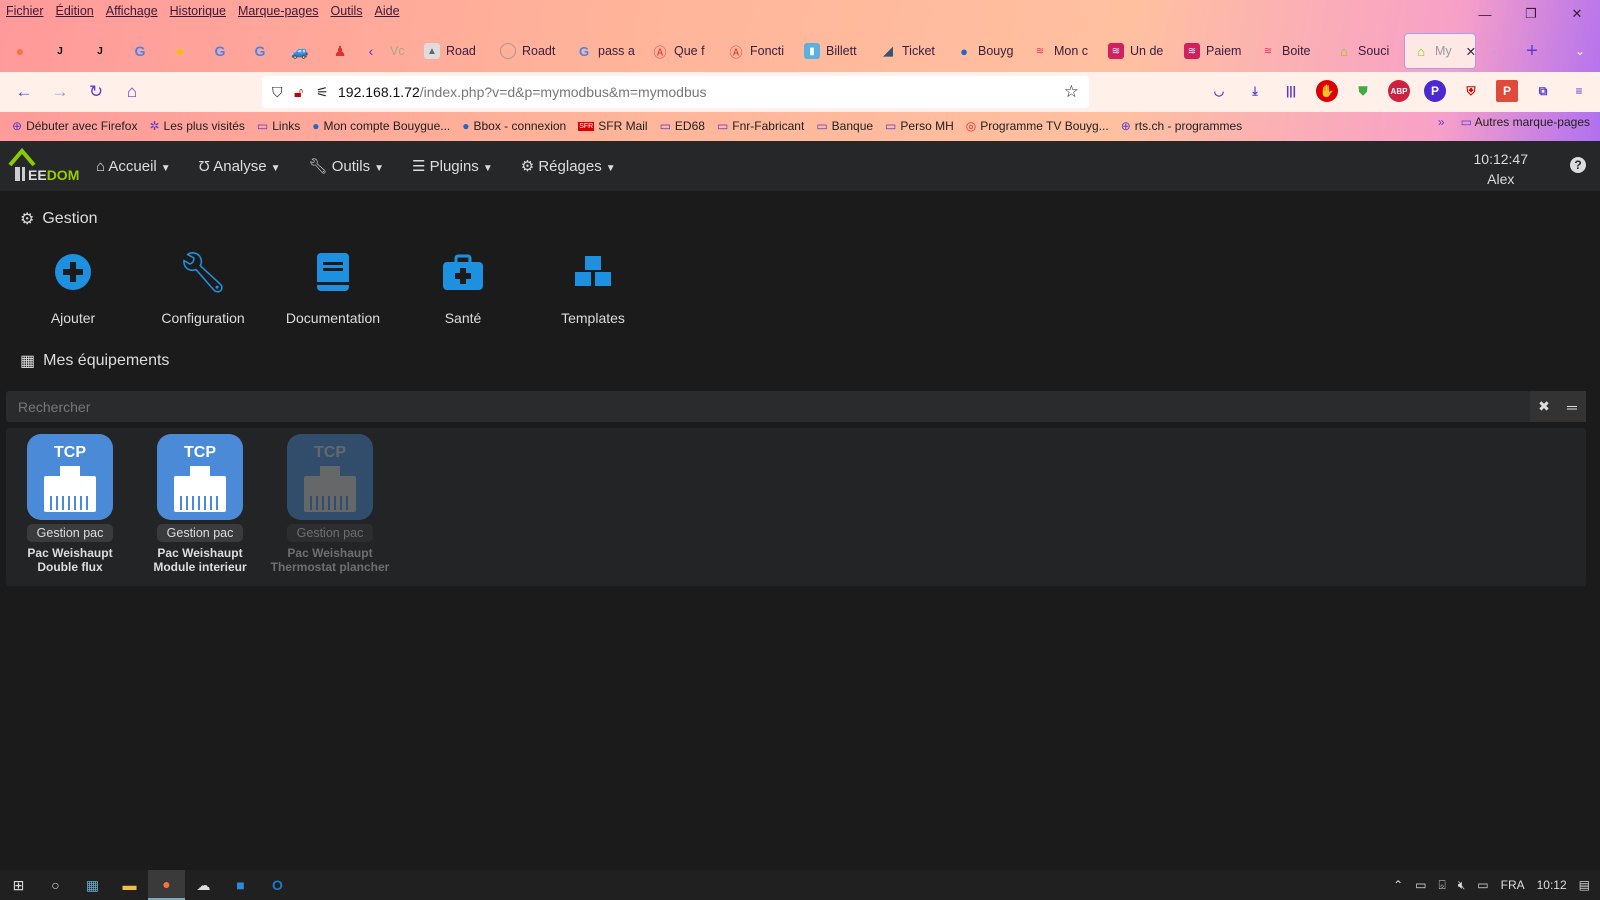 The height and width of the screenshot is (900, 1600). What do you see at coordinates (514, 126) in the screenshot?
I see `bookmark: ● Bbox - connexion` at bounding box center [514, 126].